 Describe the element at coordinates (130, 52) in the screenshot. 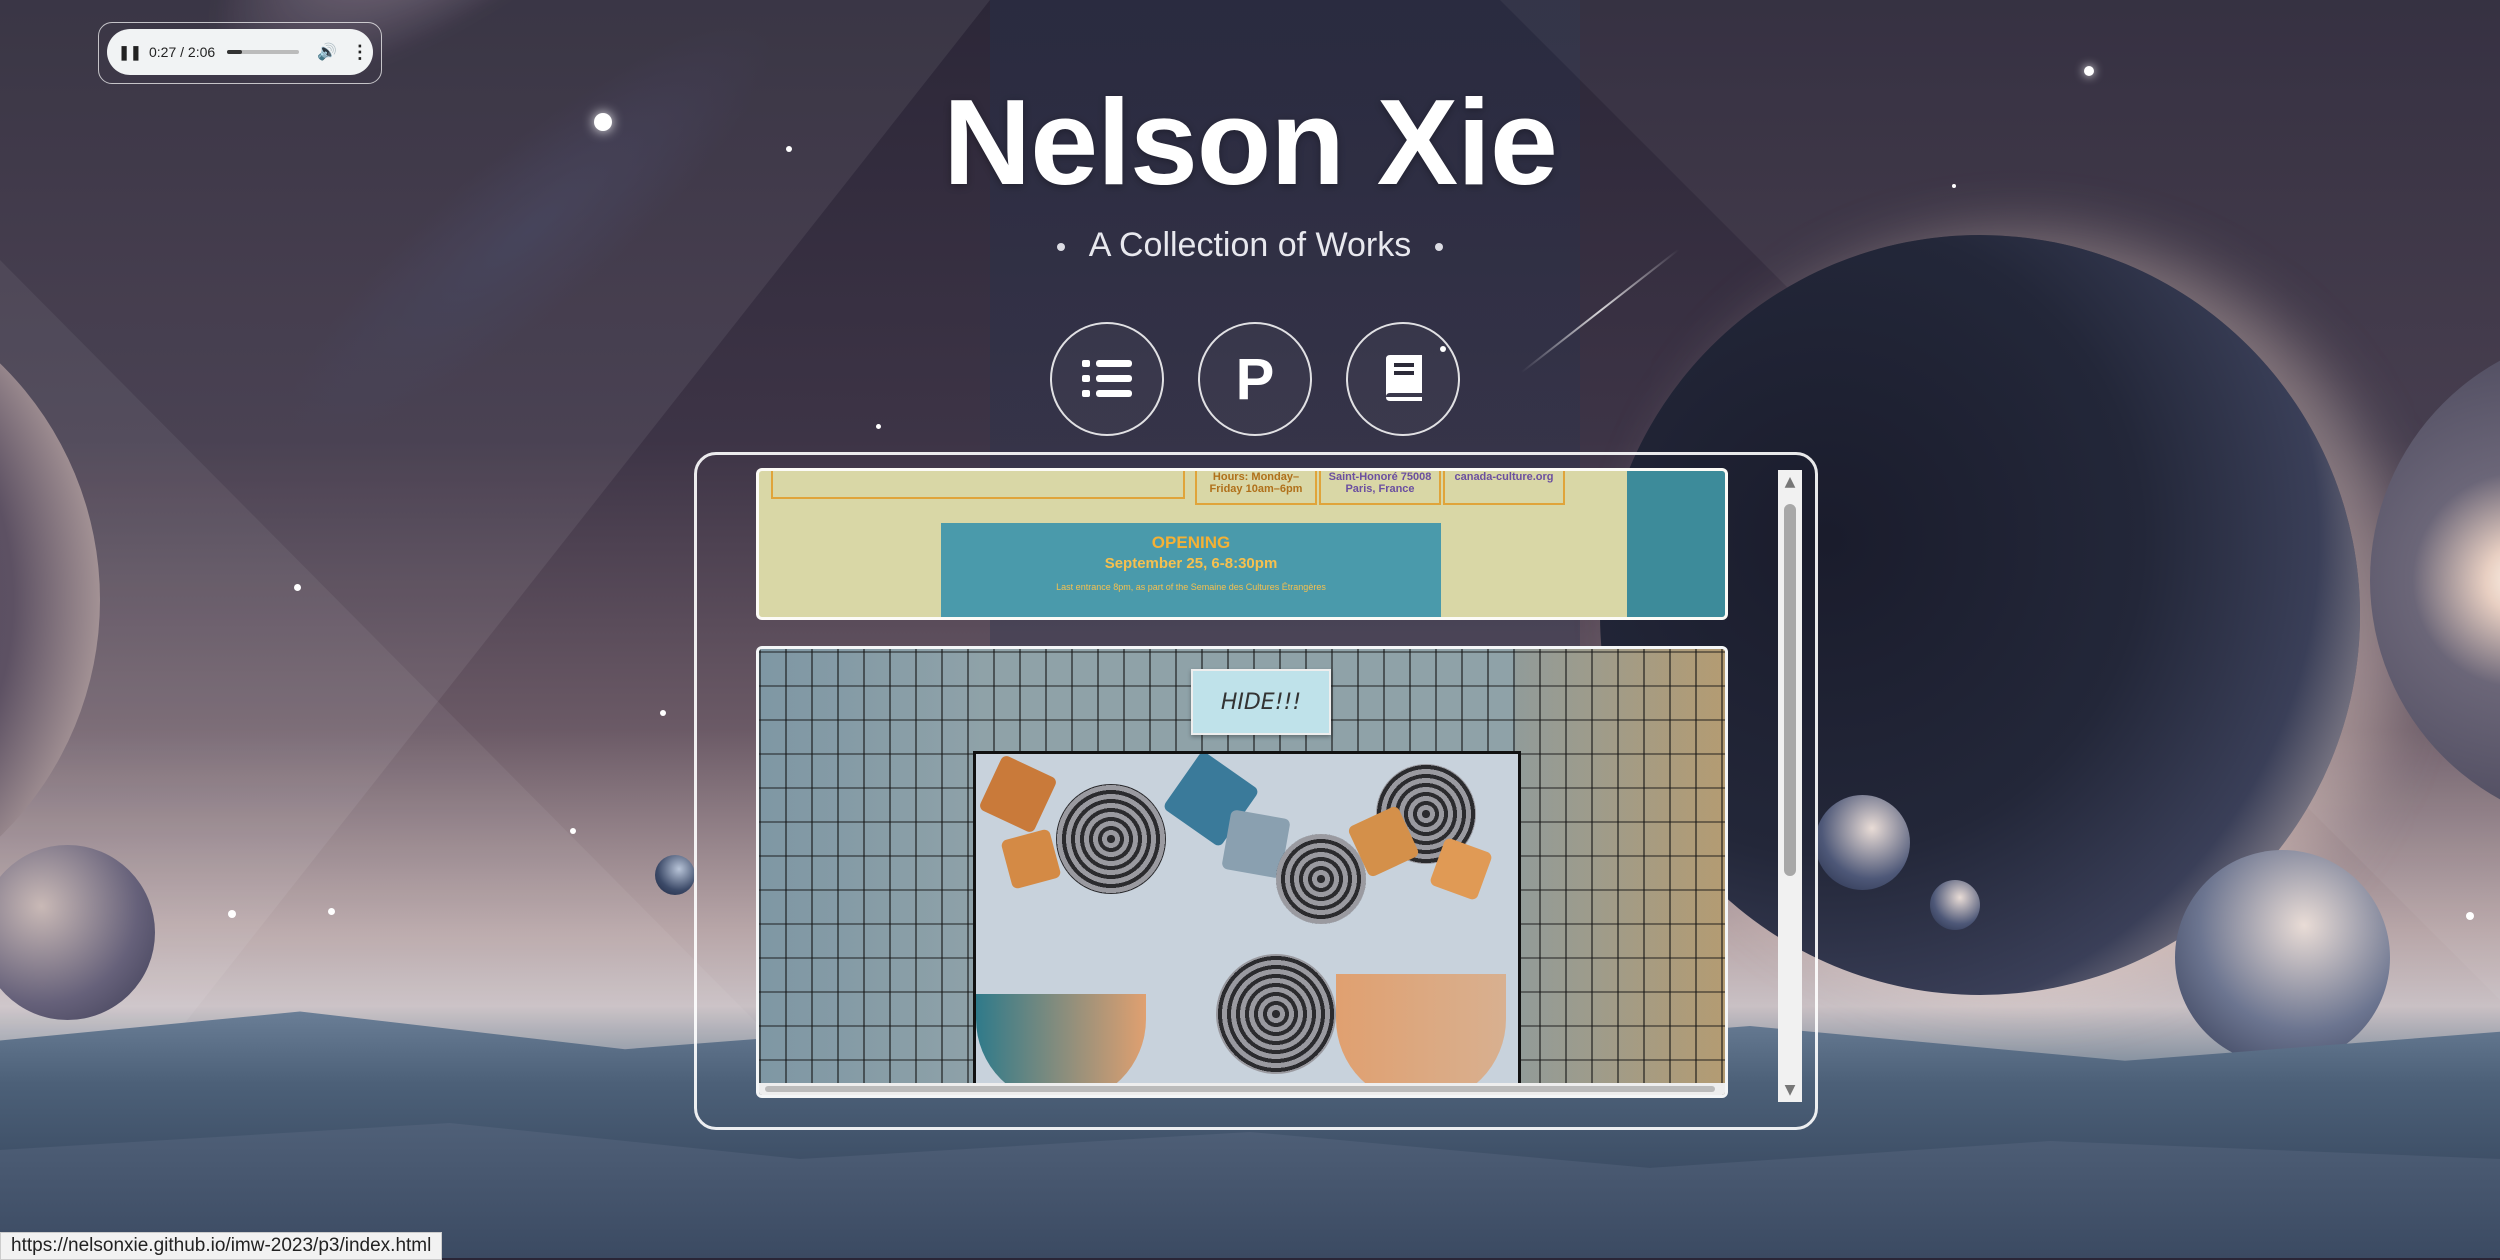

I see `pause-icon: ❚❚` at that location.